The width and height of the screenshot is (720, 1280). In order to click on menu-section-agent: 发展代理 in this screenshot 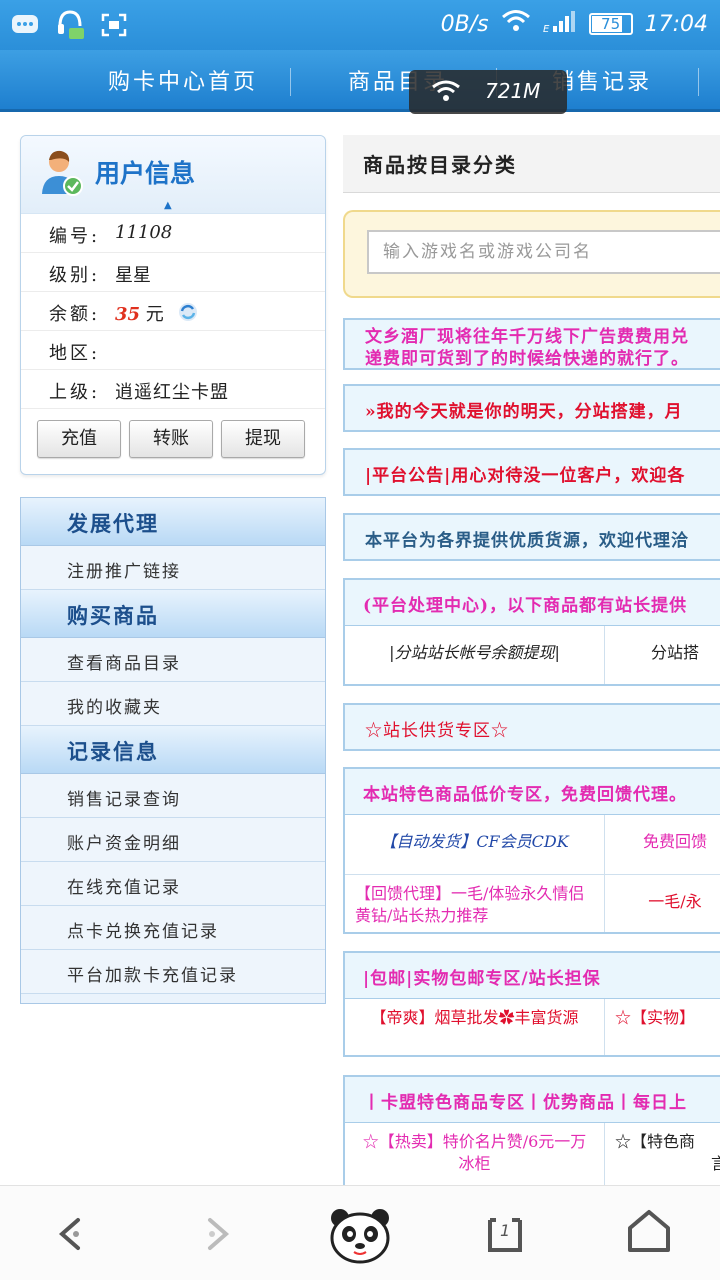, I will do `click(173, 522)`.